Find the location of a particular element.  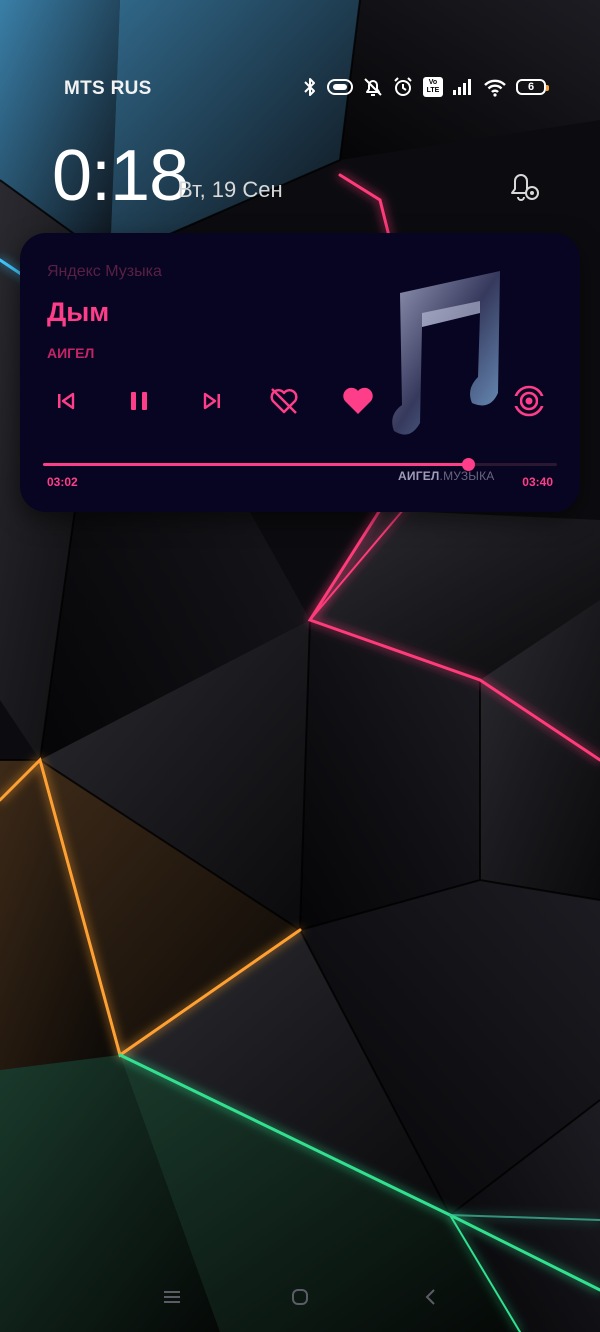

navigation-bar is located at coordinates (300, 1297).